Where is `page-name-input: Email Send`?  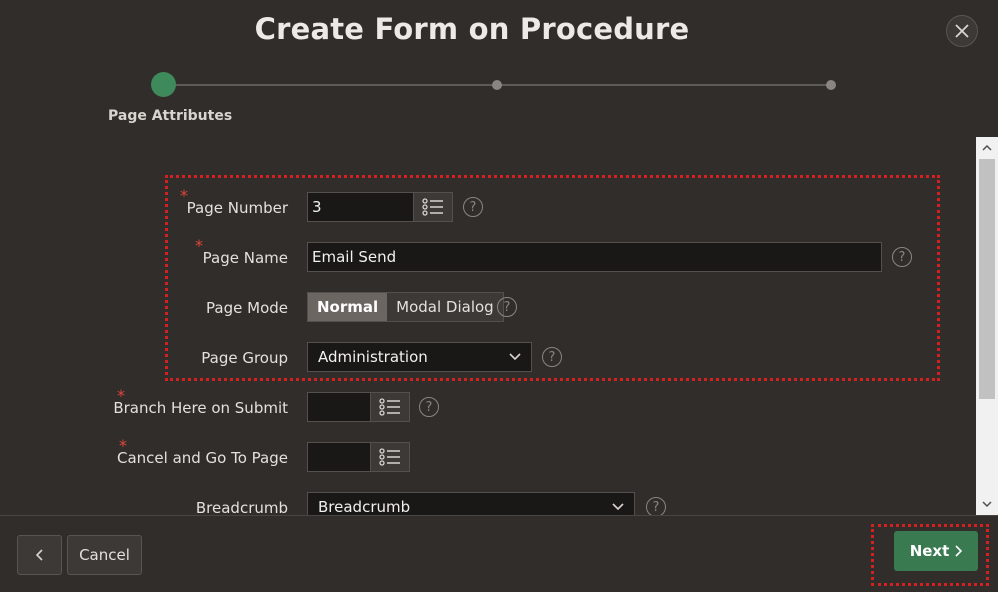 page-name-input: Email Send is located at coordinates (594, 257).